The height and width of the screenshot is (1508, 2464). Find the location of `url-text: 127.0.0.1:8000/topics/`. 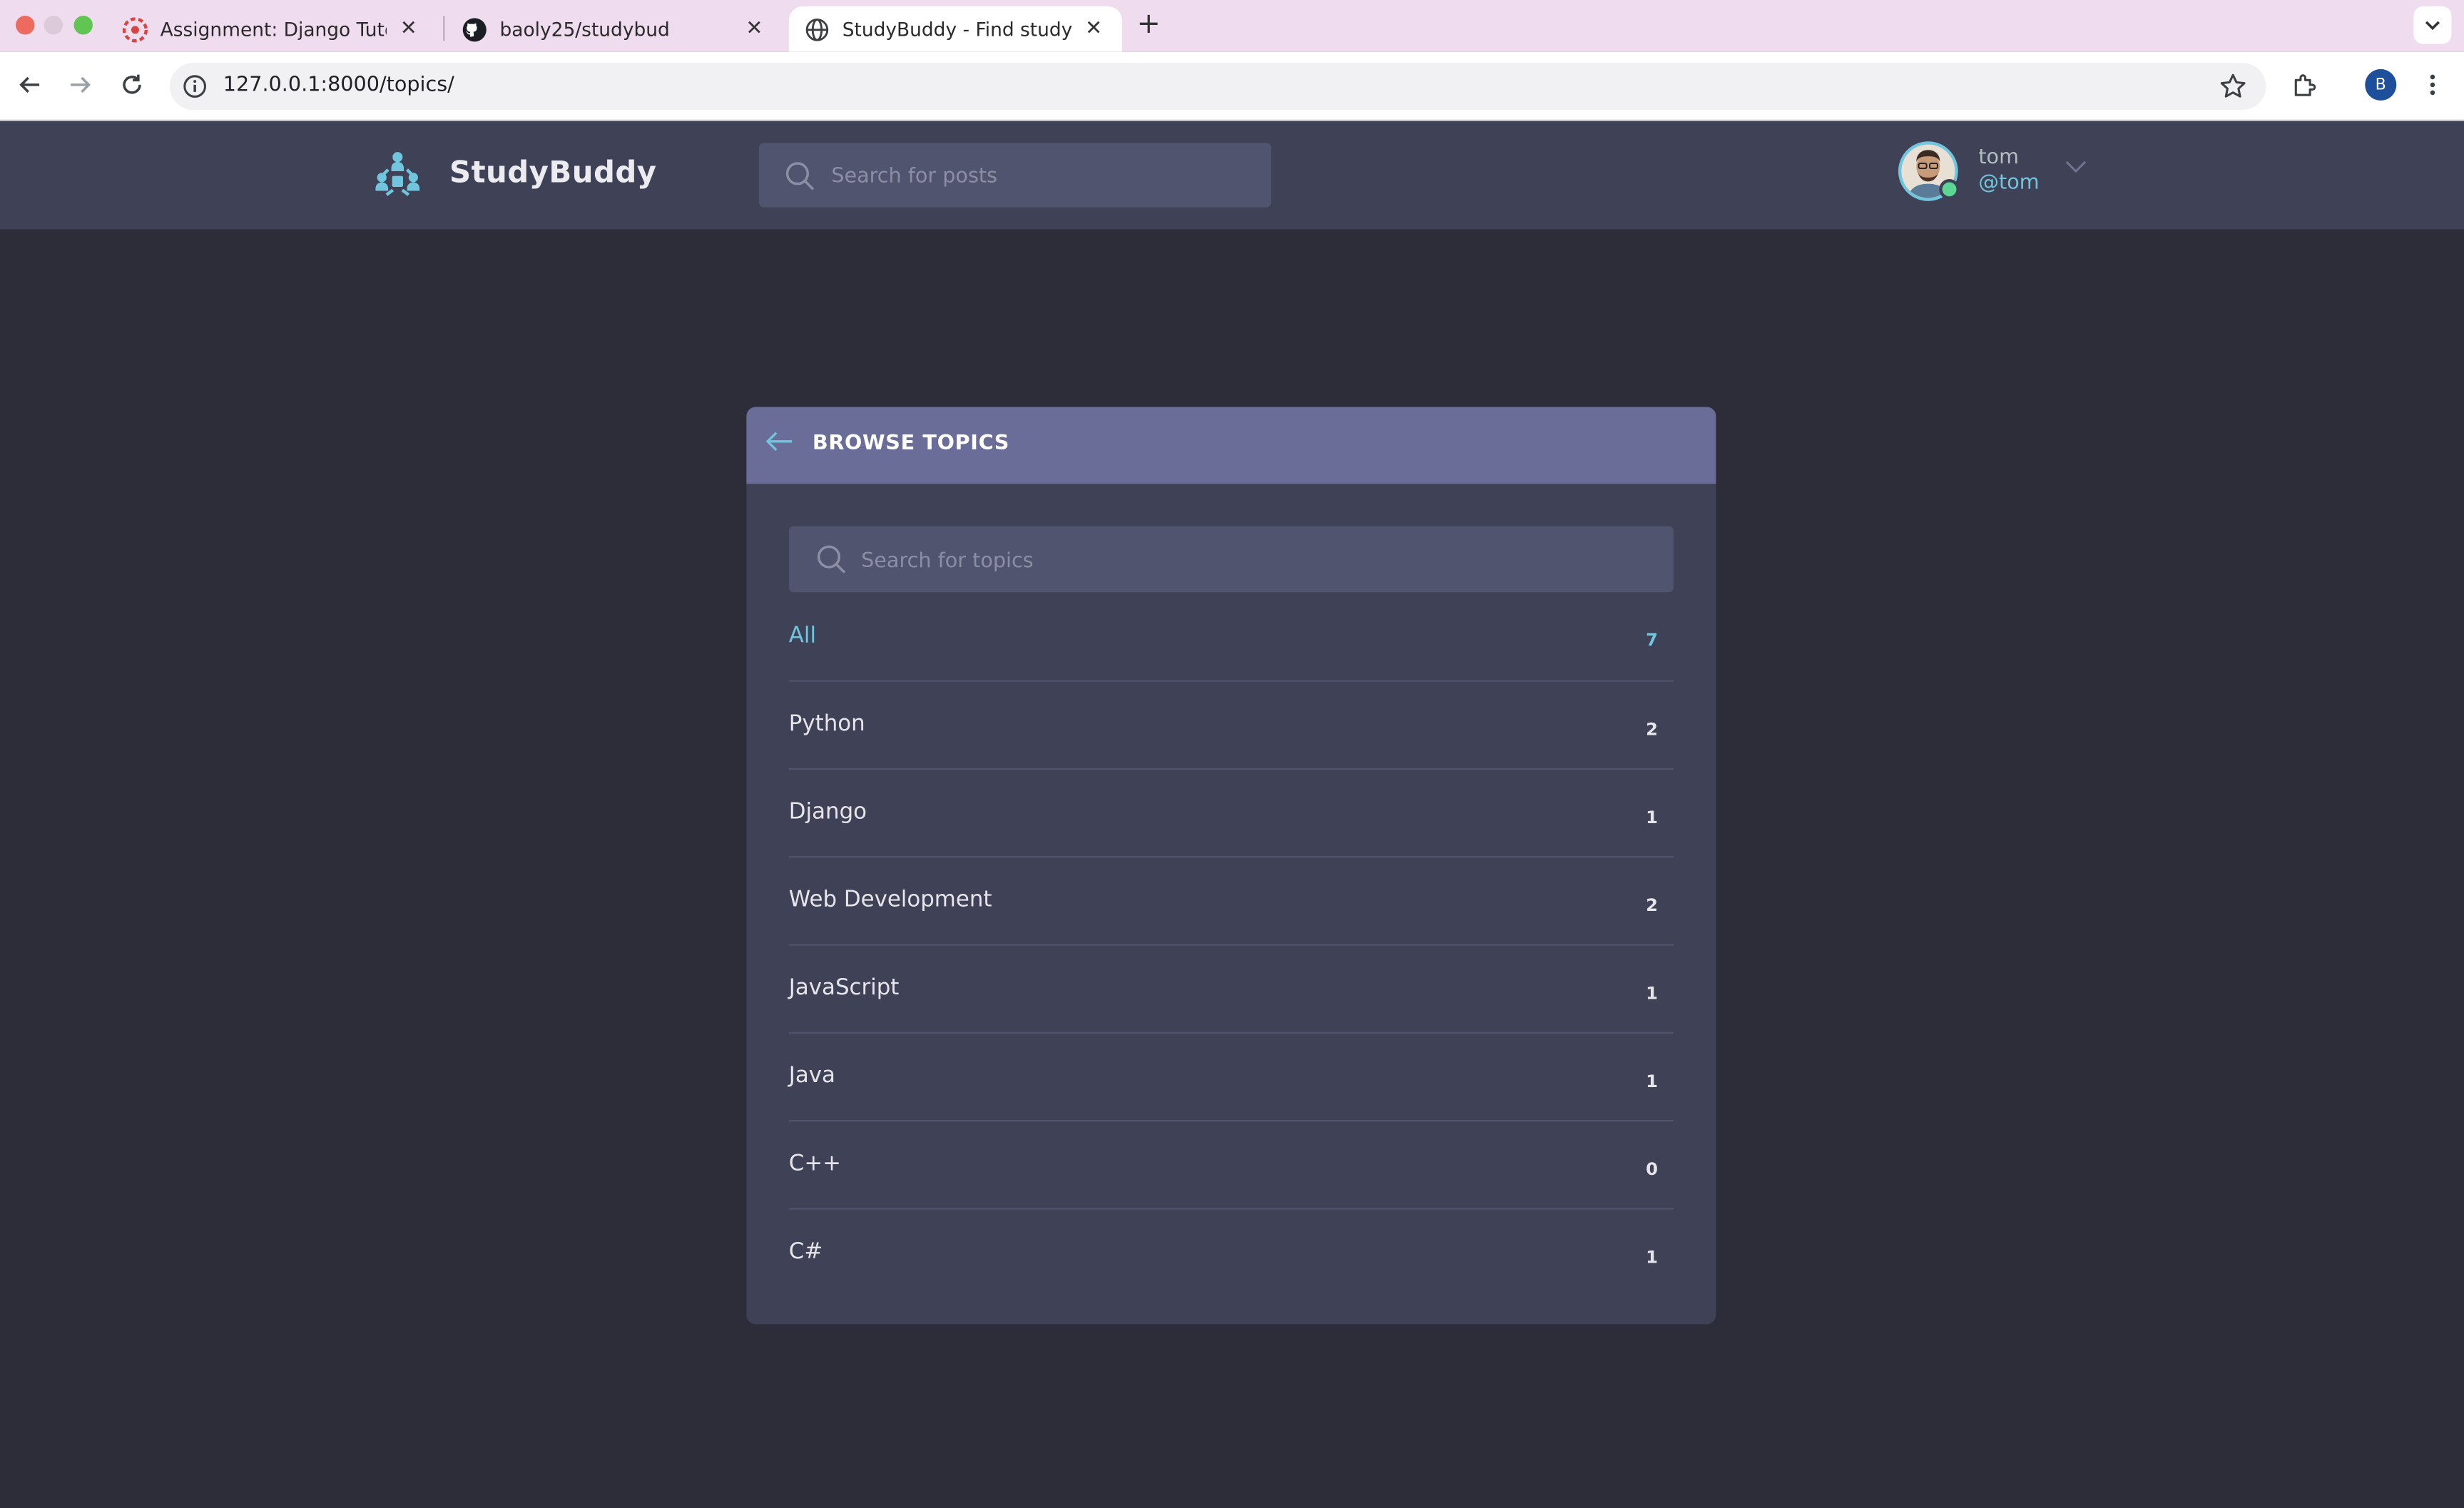

url-text: 127.0.0.1:8000/topics/ is located at coordinates (338, 85).